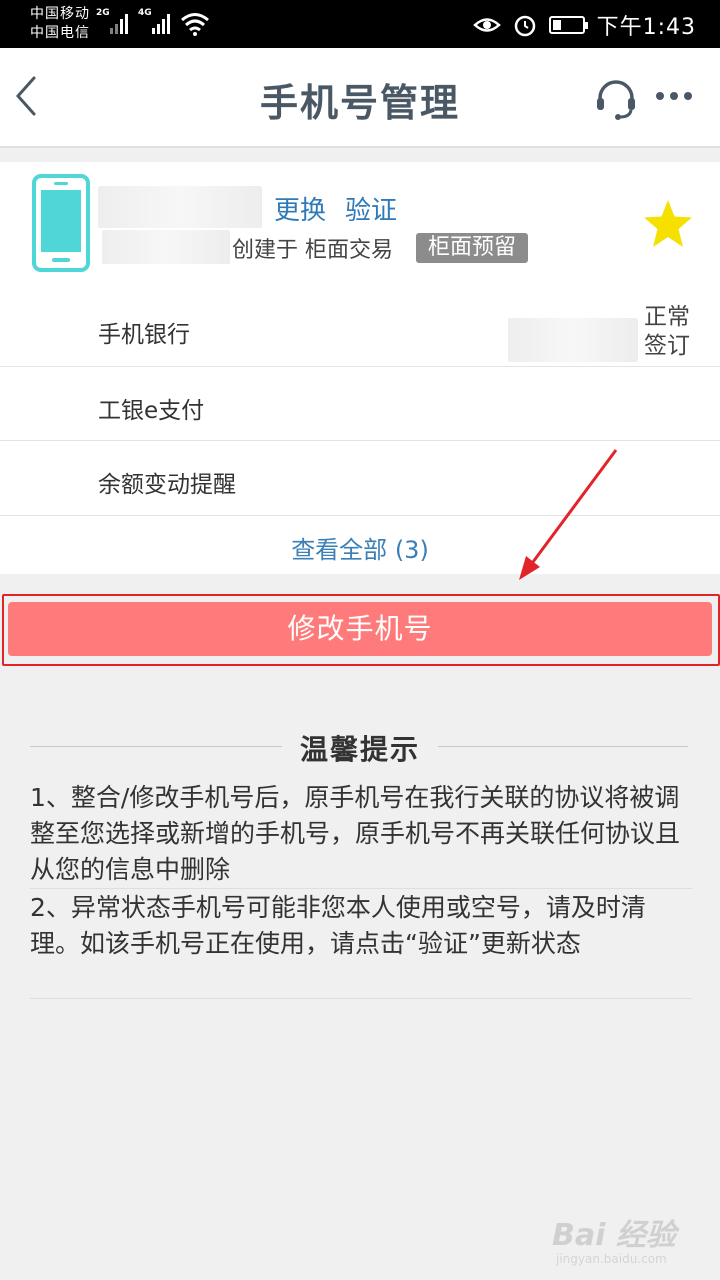 The image size is (720, 1280). What do you see at coordinates (360, 98) in the screenshot?
I see `nav-bar: 手机号管理` at bounding box center [360, 98].